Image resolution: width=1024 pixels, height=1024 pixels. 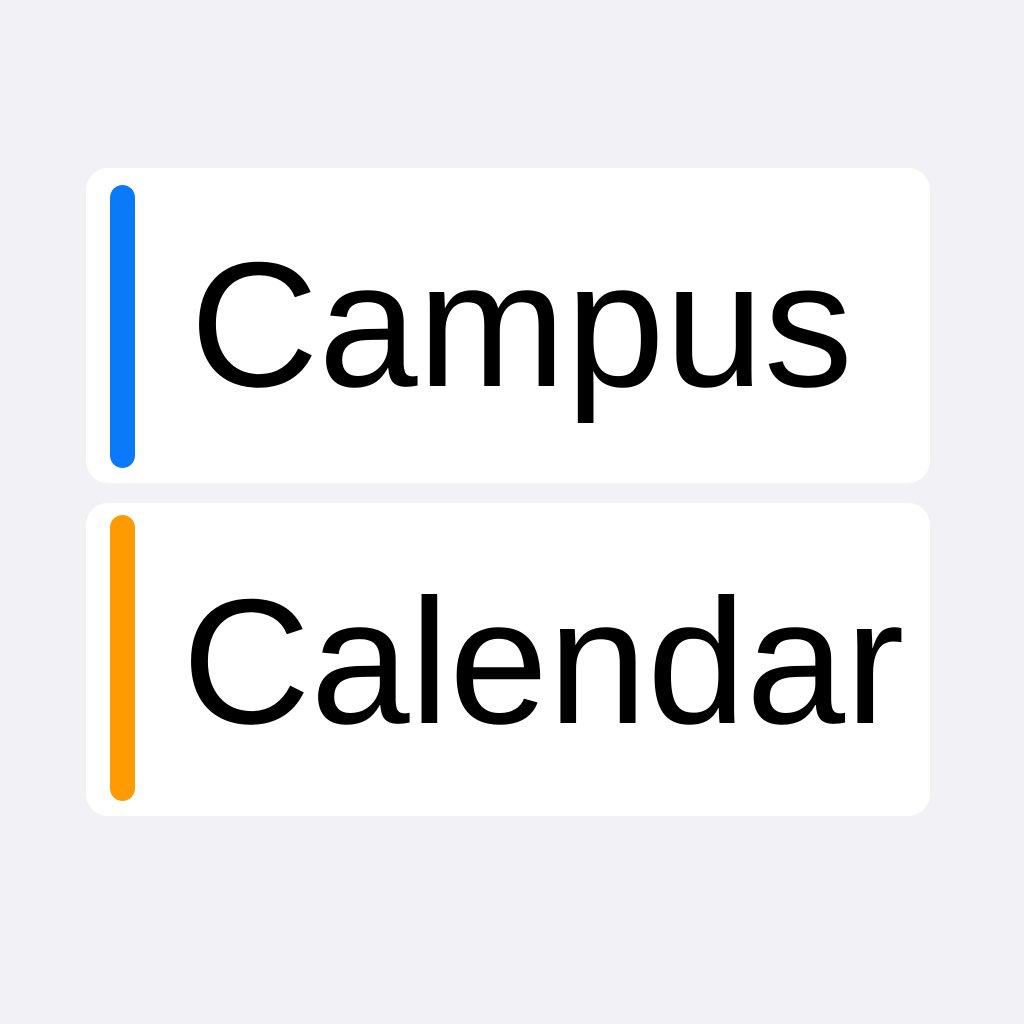 I want to click on campus-label: Campus, so click(x=521, y=324).